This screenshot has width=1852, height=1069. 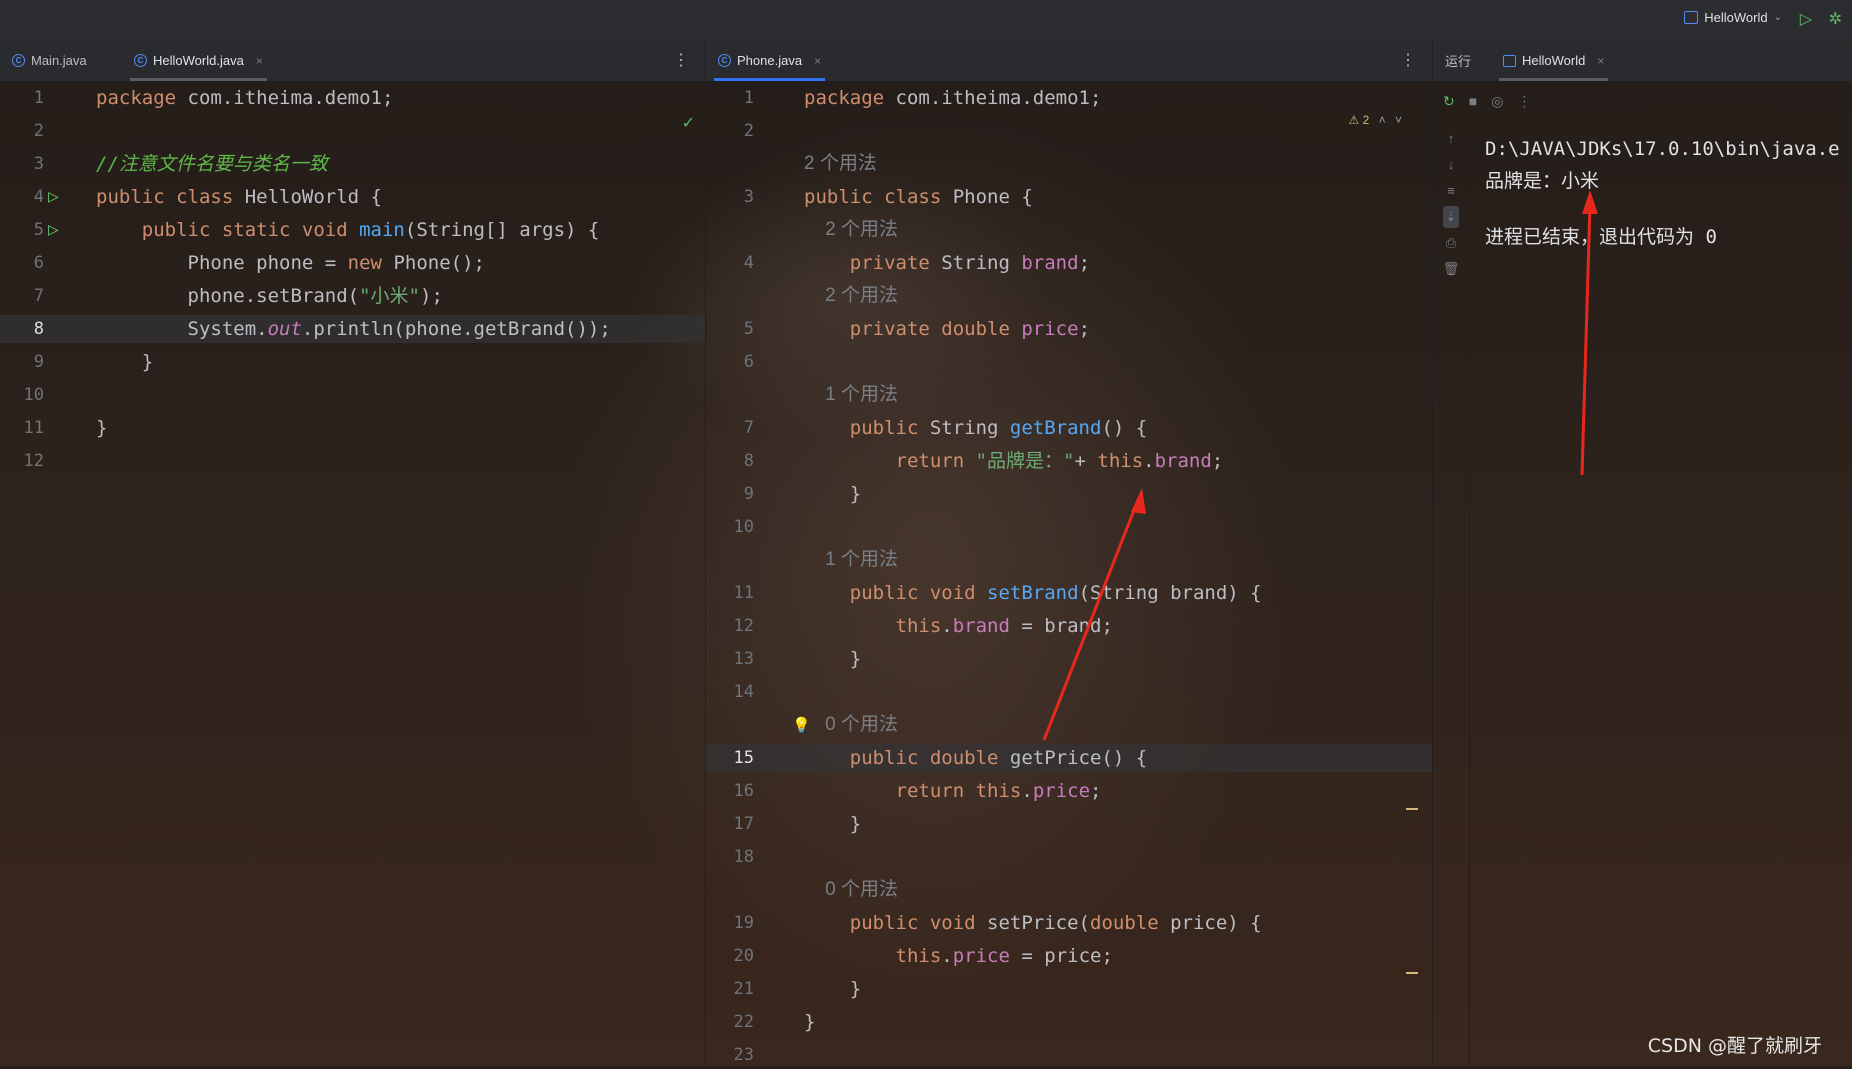 What do you see at coordinates (59, 60) in the screenshot?
I see `tab-label: Main.java` at bounding box center [59, 60].